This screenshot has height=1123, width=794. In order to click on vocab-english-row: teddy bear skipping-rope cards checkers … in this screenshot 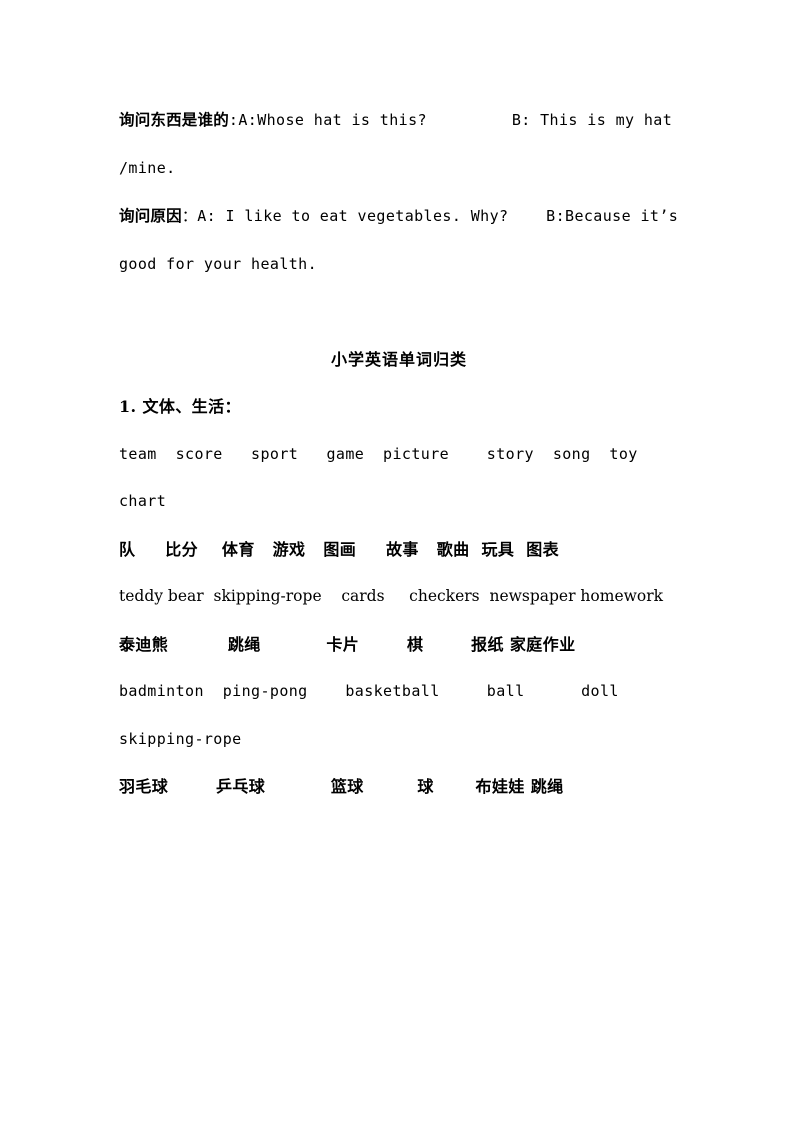, I will do `click(391, 596)`.